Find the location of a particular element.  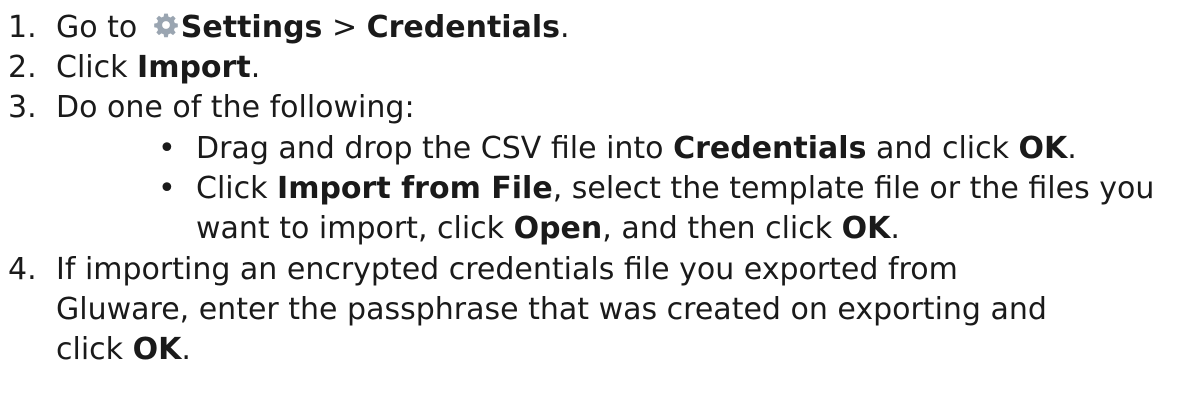

credentials-label: Credentials is located at coordinates (463, 27).